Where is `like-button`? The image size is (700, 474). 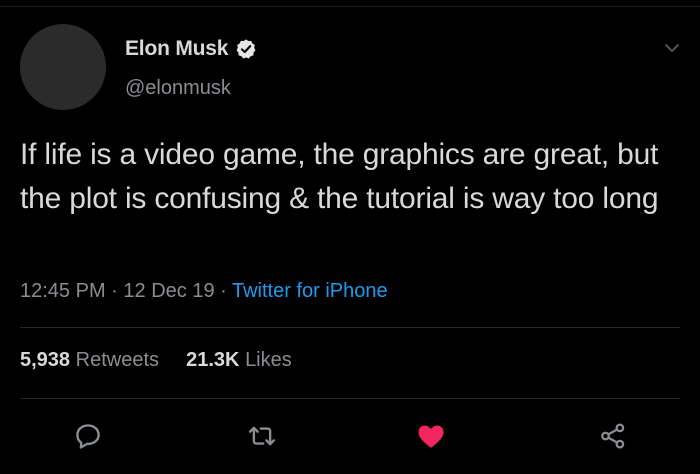
like-button is located at coordinates (431, 438).